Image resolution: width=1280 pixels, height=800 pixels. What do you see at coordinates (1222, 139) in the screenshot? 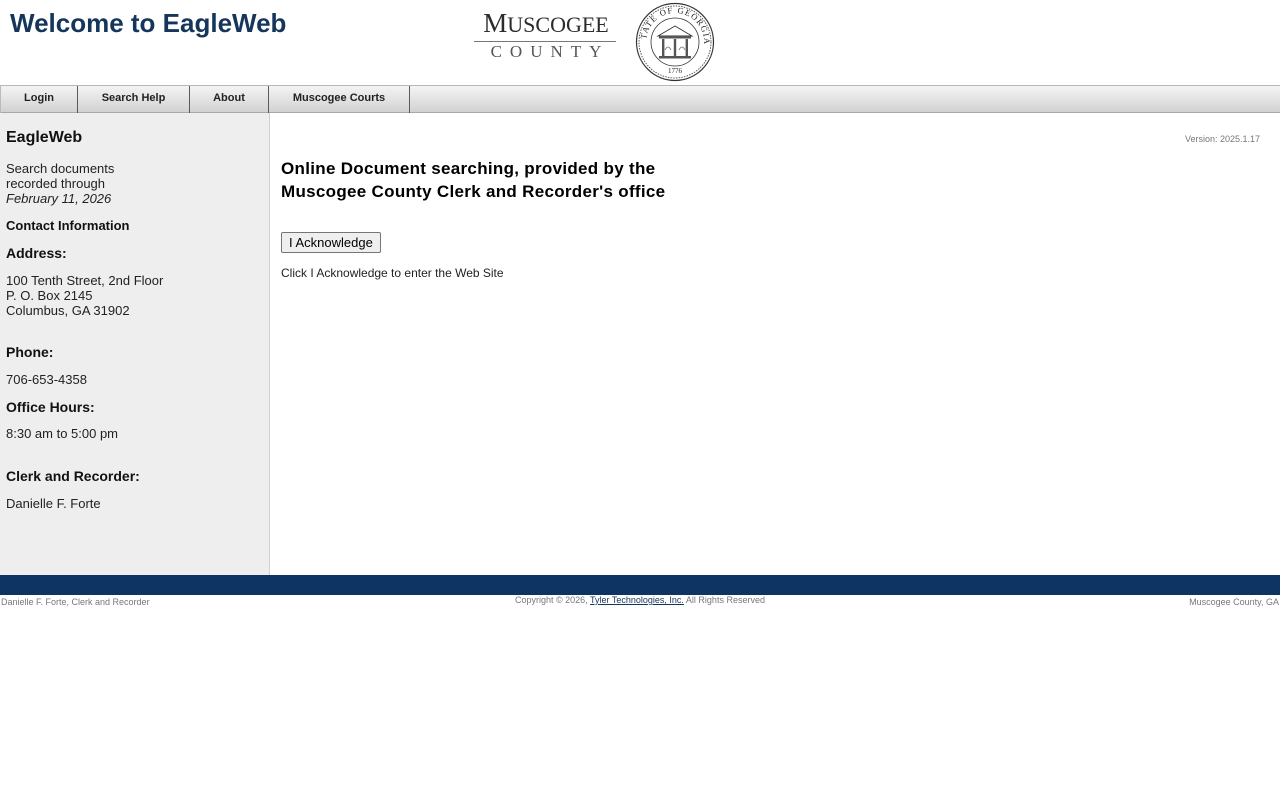
I see `version-label: Version: 2025.1.17` at bounding box center [1222, 139].